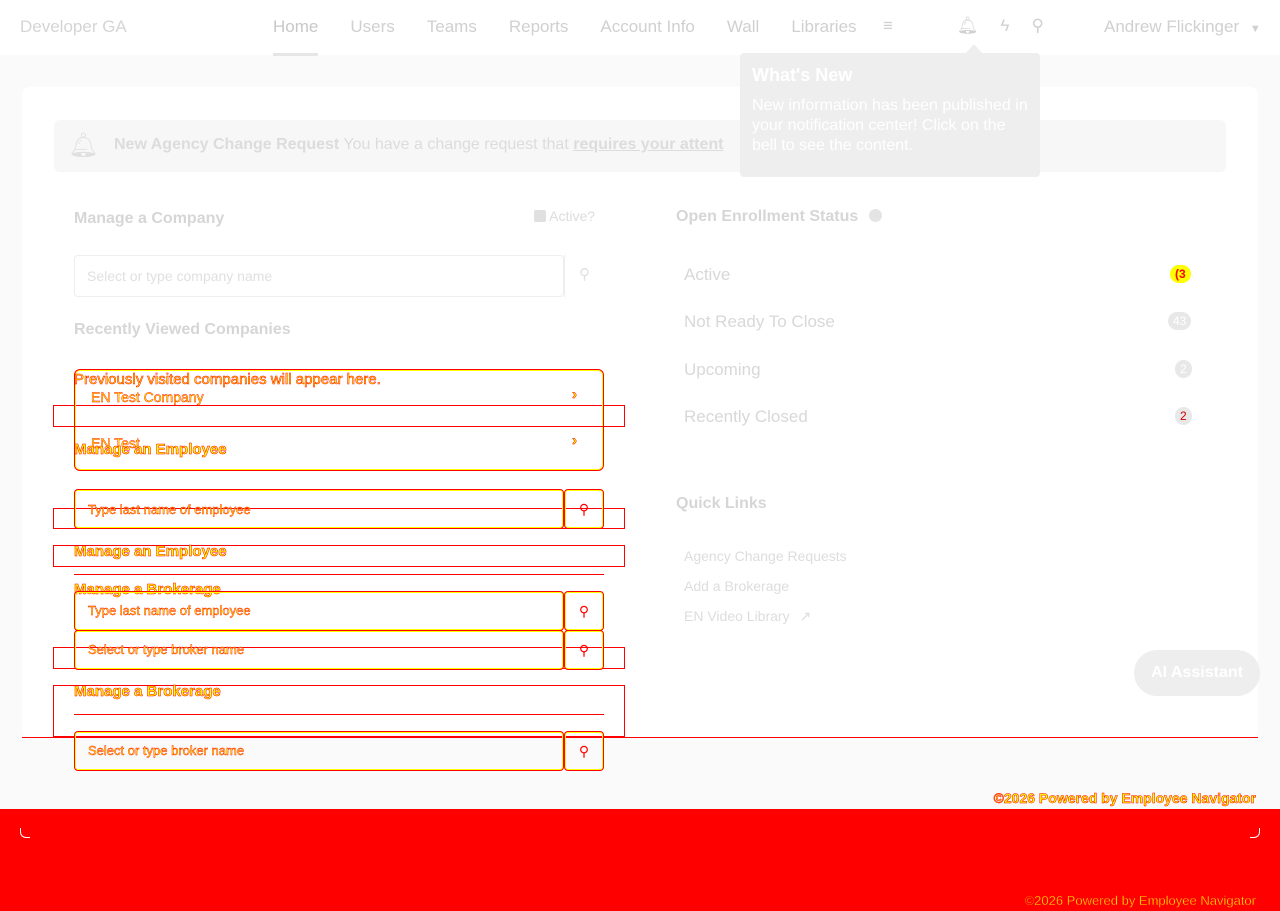  I want to click on nav-icons: ≡ 🔔︎ ϟ ⚲, so click(963, 26).